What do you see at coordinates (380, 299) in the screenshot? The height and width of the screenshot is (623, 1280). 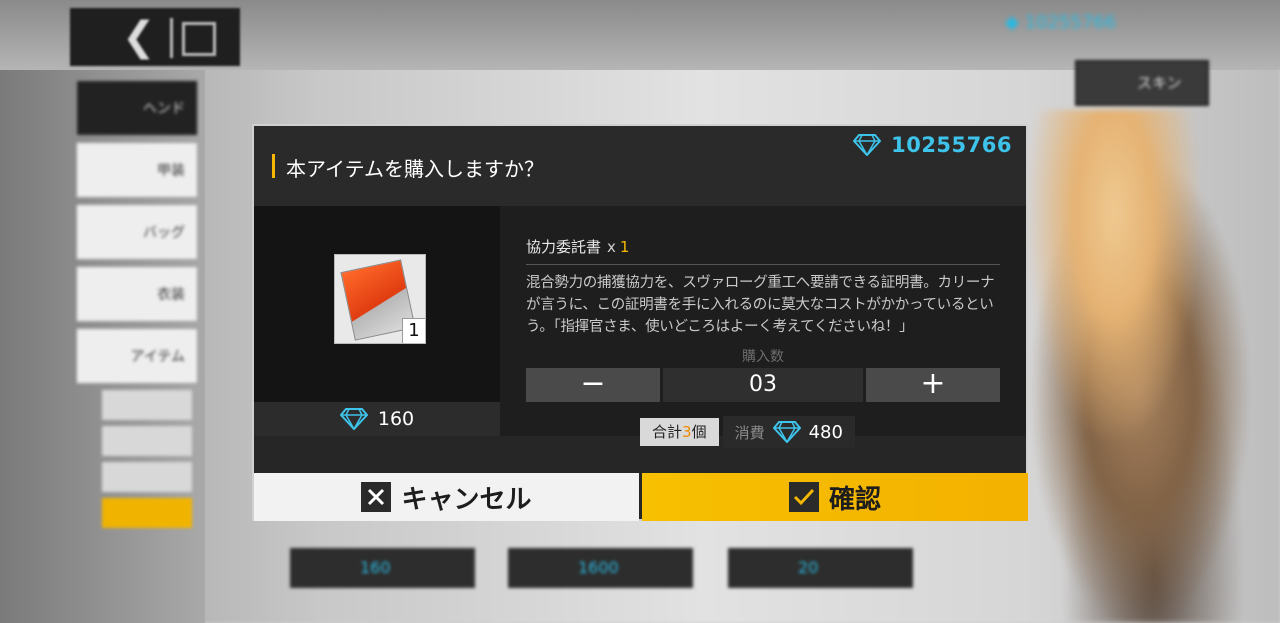 I see `item-tile: 1` at bounding box center [380, 299].